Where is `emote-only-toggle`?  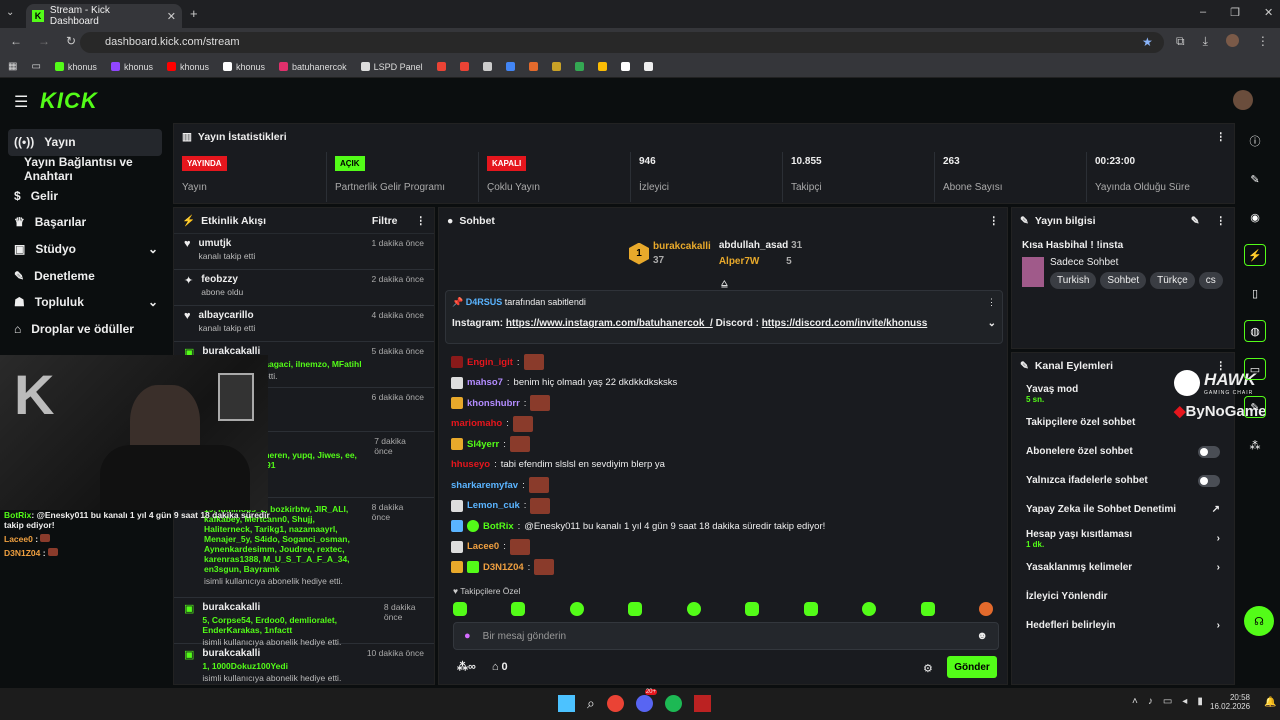
emote-only-toggle is located at coordinates (1209, 480).